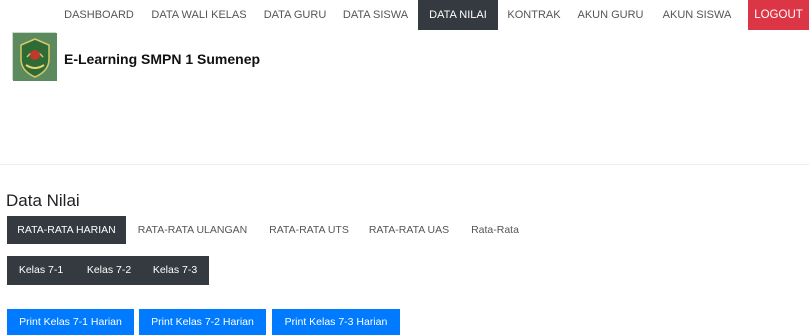  Describe the element at coordinates (34, 56) in the screenshot. I see `school-emblem-icon` at that location.